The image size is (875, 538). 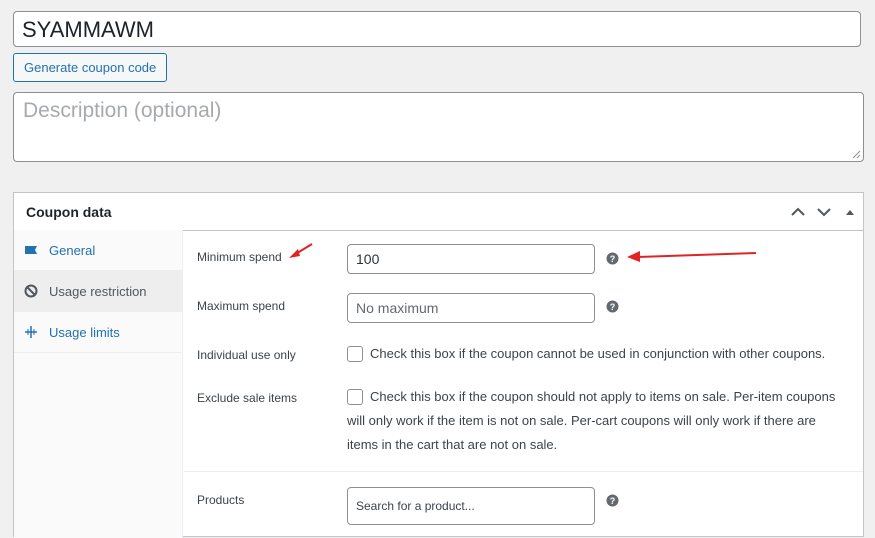 I want to click on panel-header: Coupon data, so click(x=438, y=212).